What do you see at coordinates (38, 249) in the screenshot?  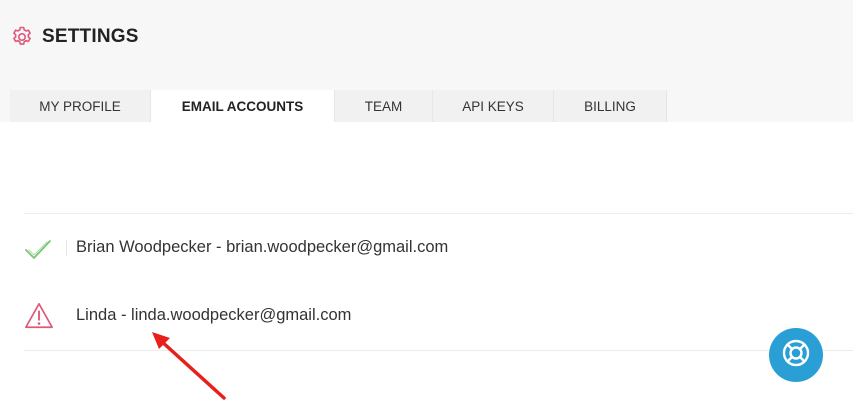 I see `checkmark-icon` at bounding box center [38, 249].